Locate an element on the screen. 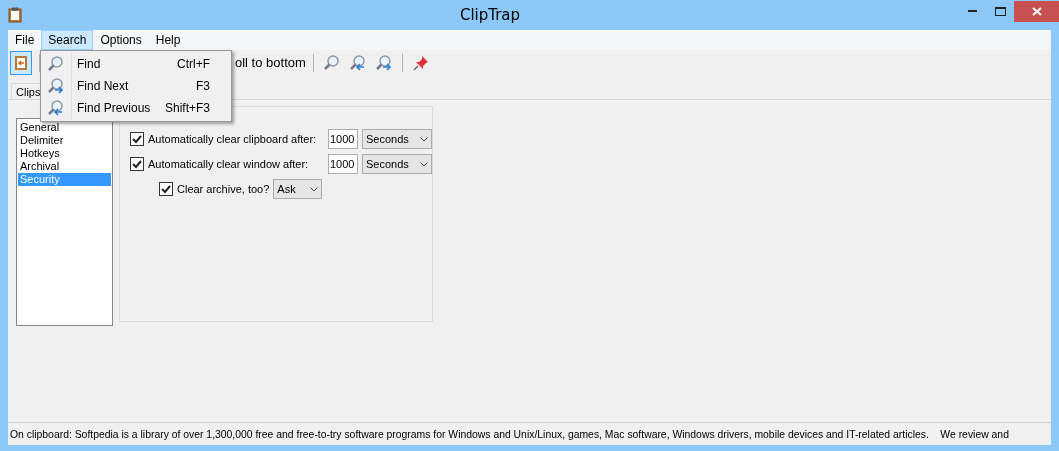  menu-item: Options is located at coordinates (121, 40).